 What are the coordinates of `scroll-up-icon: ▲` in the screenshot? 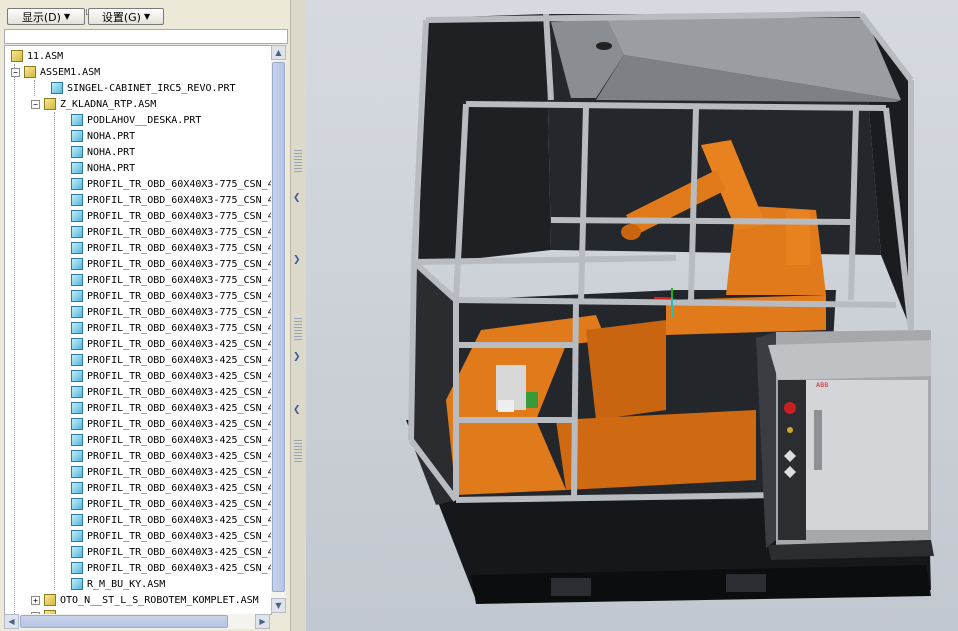 It's located at (278, 52).